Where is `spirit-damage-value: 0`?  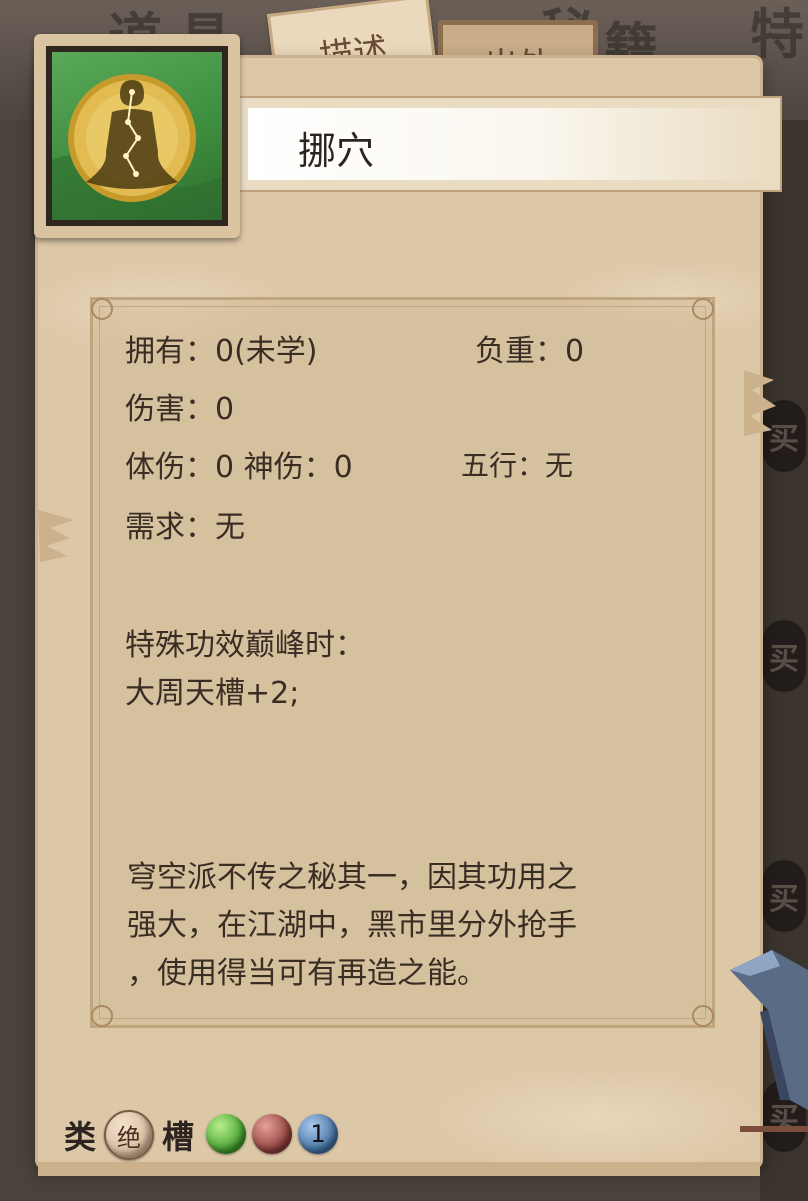 spirit-damage-value: 0 is located at coordinates (343, 467).